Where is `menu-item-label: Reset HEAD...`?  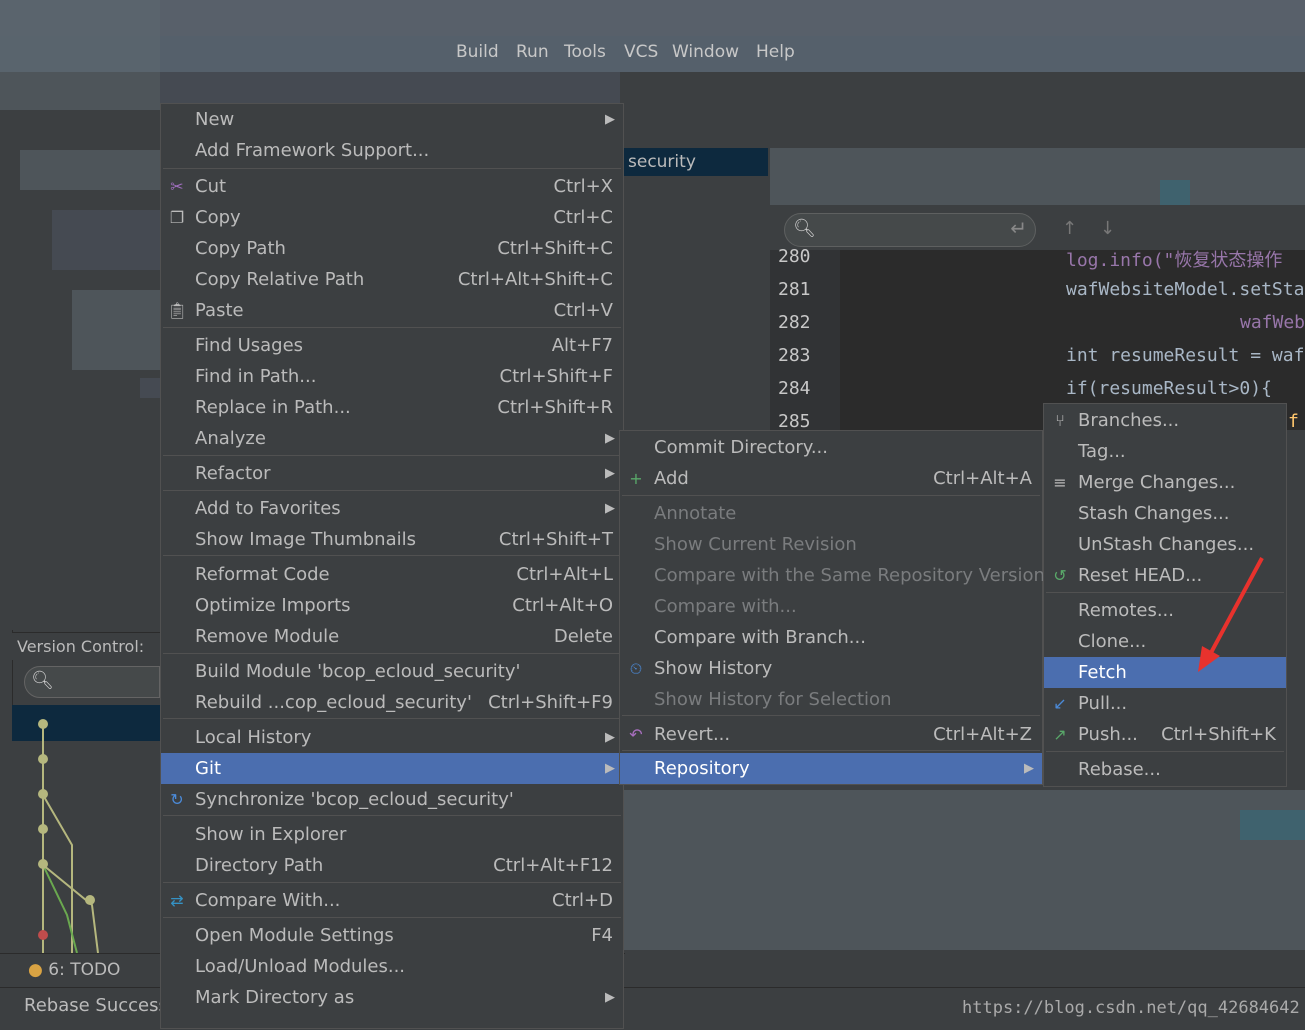 menu-item-label: Reset HEAD... is located at coordinates (1140, 575).